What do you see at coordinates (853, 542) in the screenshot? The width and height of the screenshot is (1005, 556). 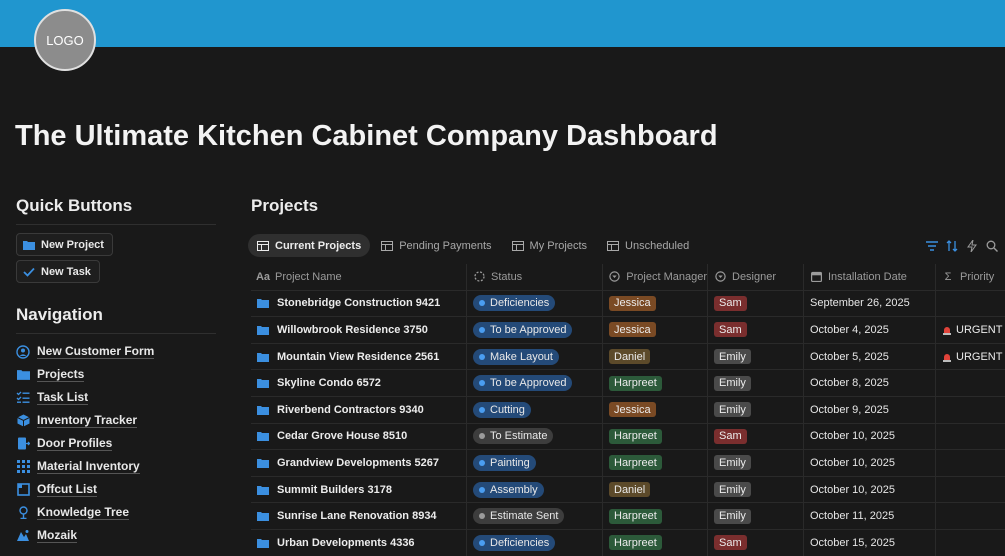 I see `installation-date: October 15, 2025` at bounding box center [853, 542].